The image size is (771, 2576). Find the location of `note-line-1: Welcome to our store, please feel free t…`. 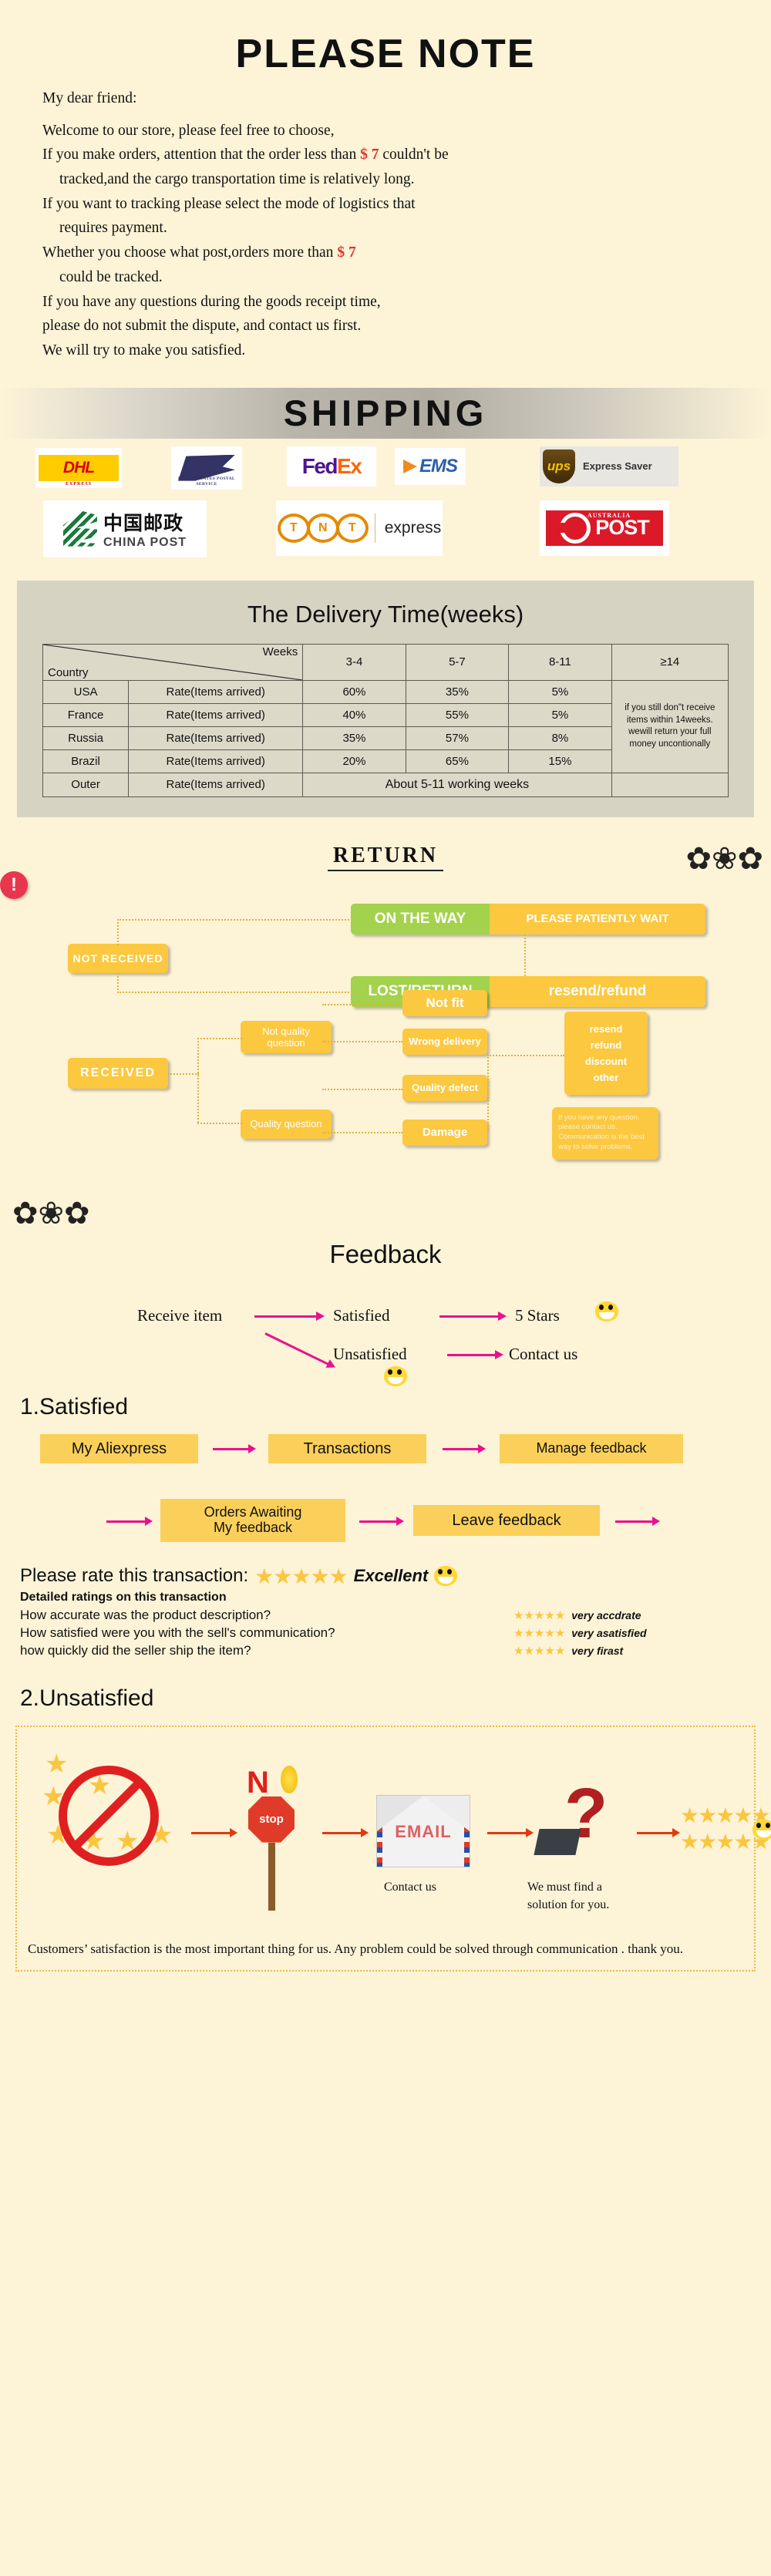

note-line-1: Welcome to our store, please feel free t… is located at coordinates (188, 130).